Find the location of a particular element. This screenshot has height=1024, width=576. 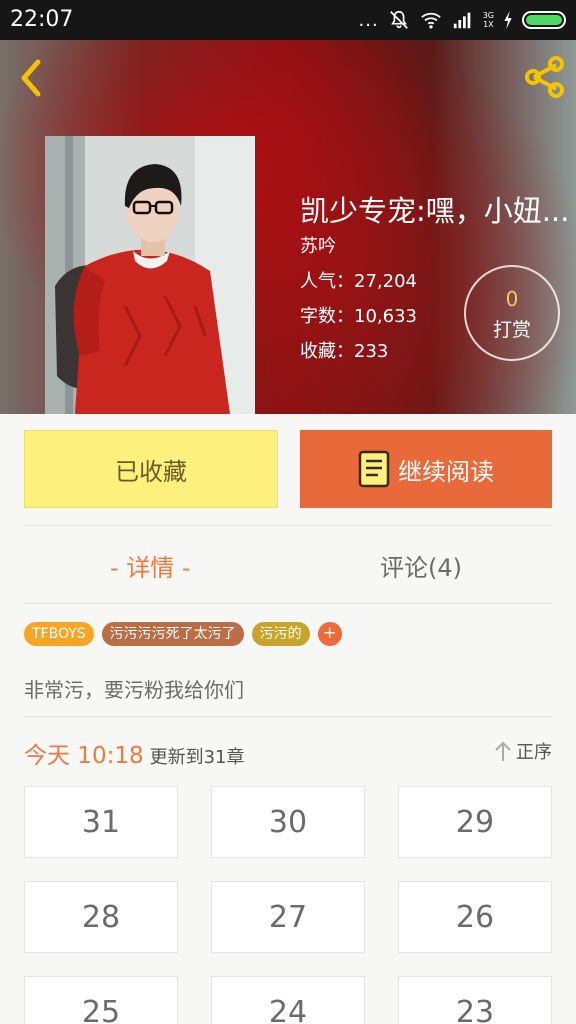

chapter-button: 26 is located at coordinates (475, 917).